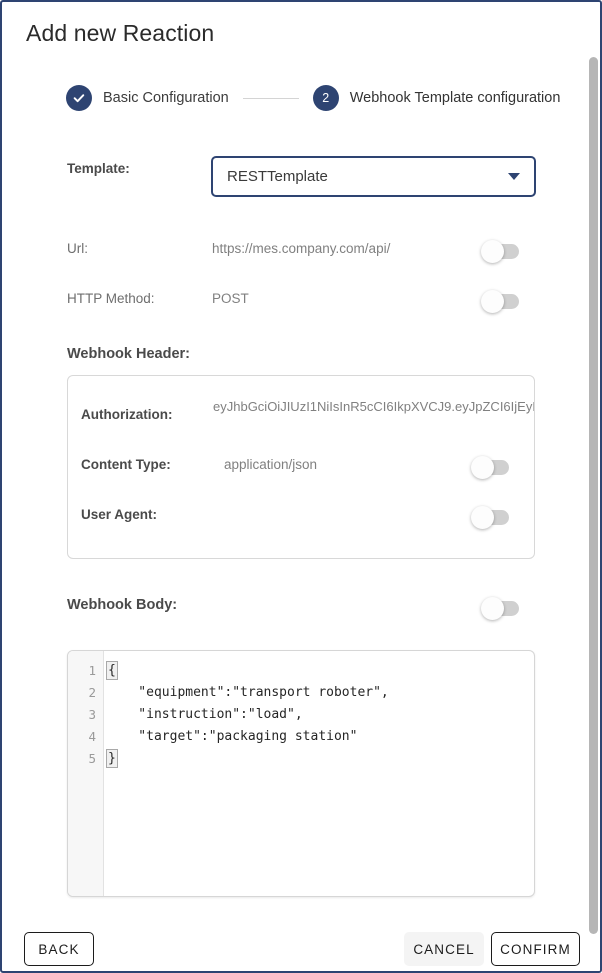 This screenshot has height=973, width=602. I want to click on editor-line-number: 3, so click(92, 714).